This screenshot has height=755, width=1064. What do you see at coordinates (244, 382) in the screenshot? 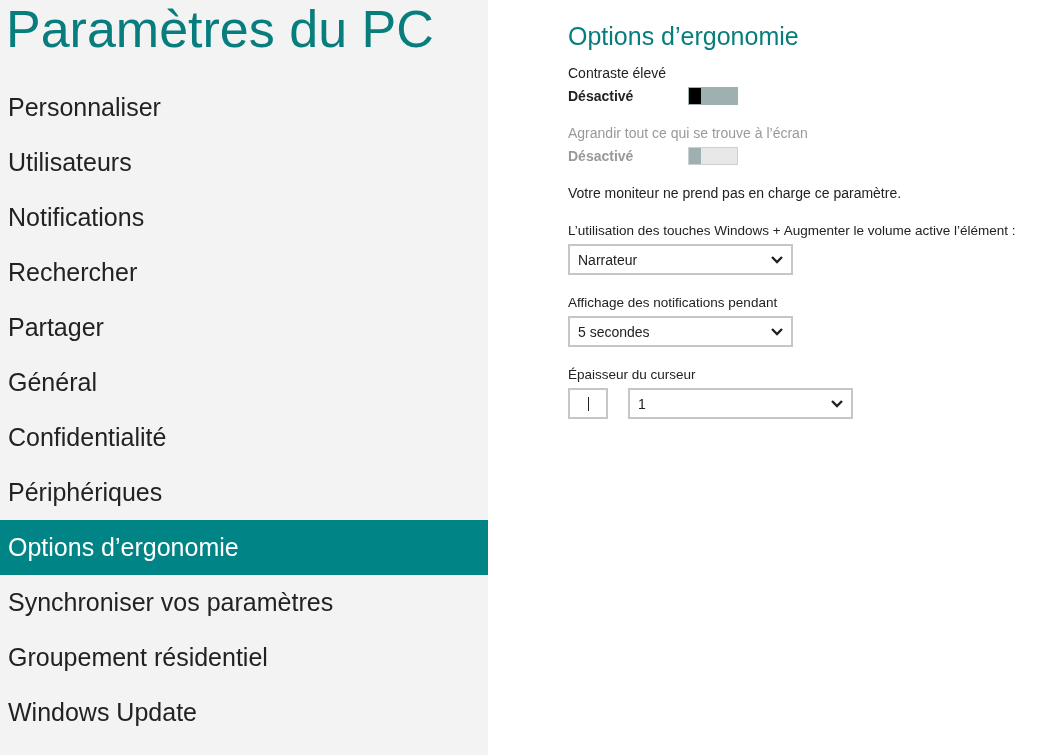
I see `sidebar-item: Général` at bounding box center [244, 382].